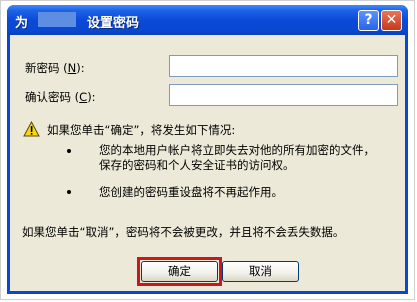 The width and height of the screenshot is (417, 302). What do you see at coordinates (57, 19) in the screenshot?
I see `redacted-username` at bounding box center [57, 19].